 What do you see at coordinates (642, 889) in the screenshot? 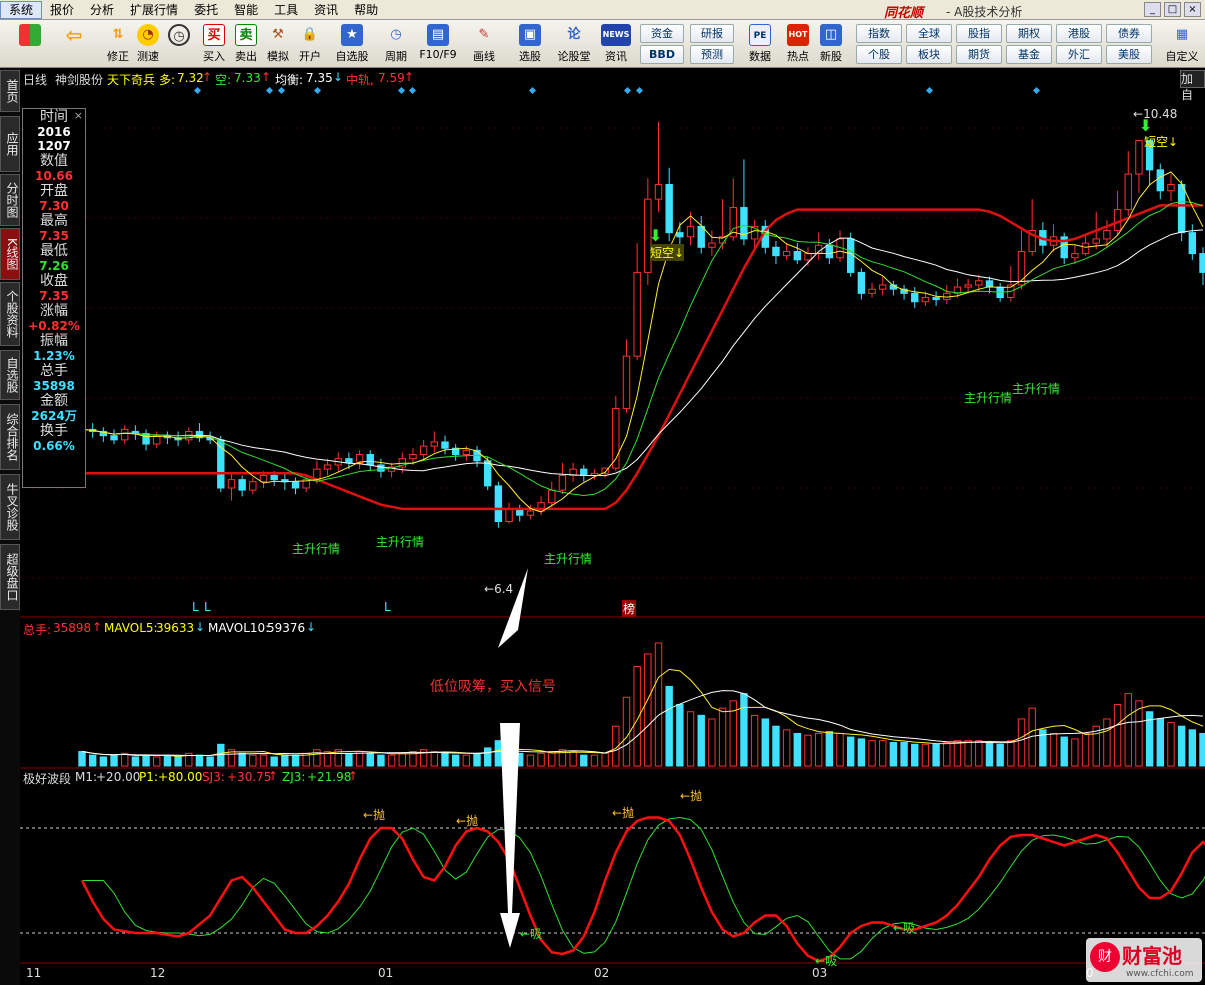
I see `sj3-line` at bounding box center [642, 889].